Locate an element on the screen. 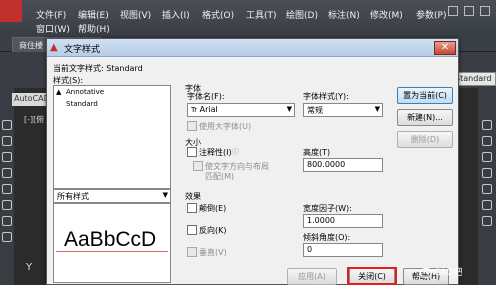 The width and height of the screenshot is (496, 285). workspace-label: AutoCAD is located at coordinates (31, 99).